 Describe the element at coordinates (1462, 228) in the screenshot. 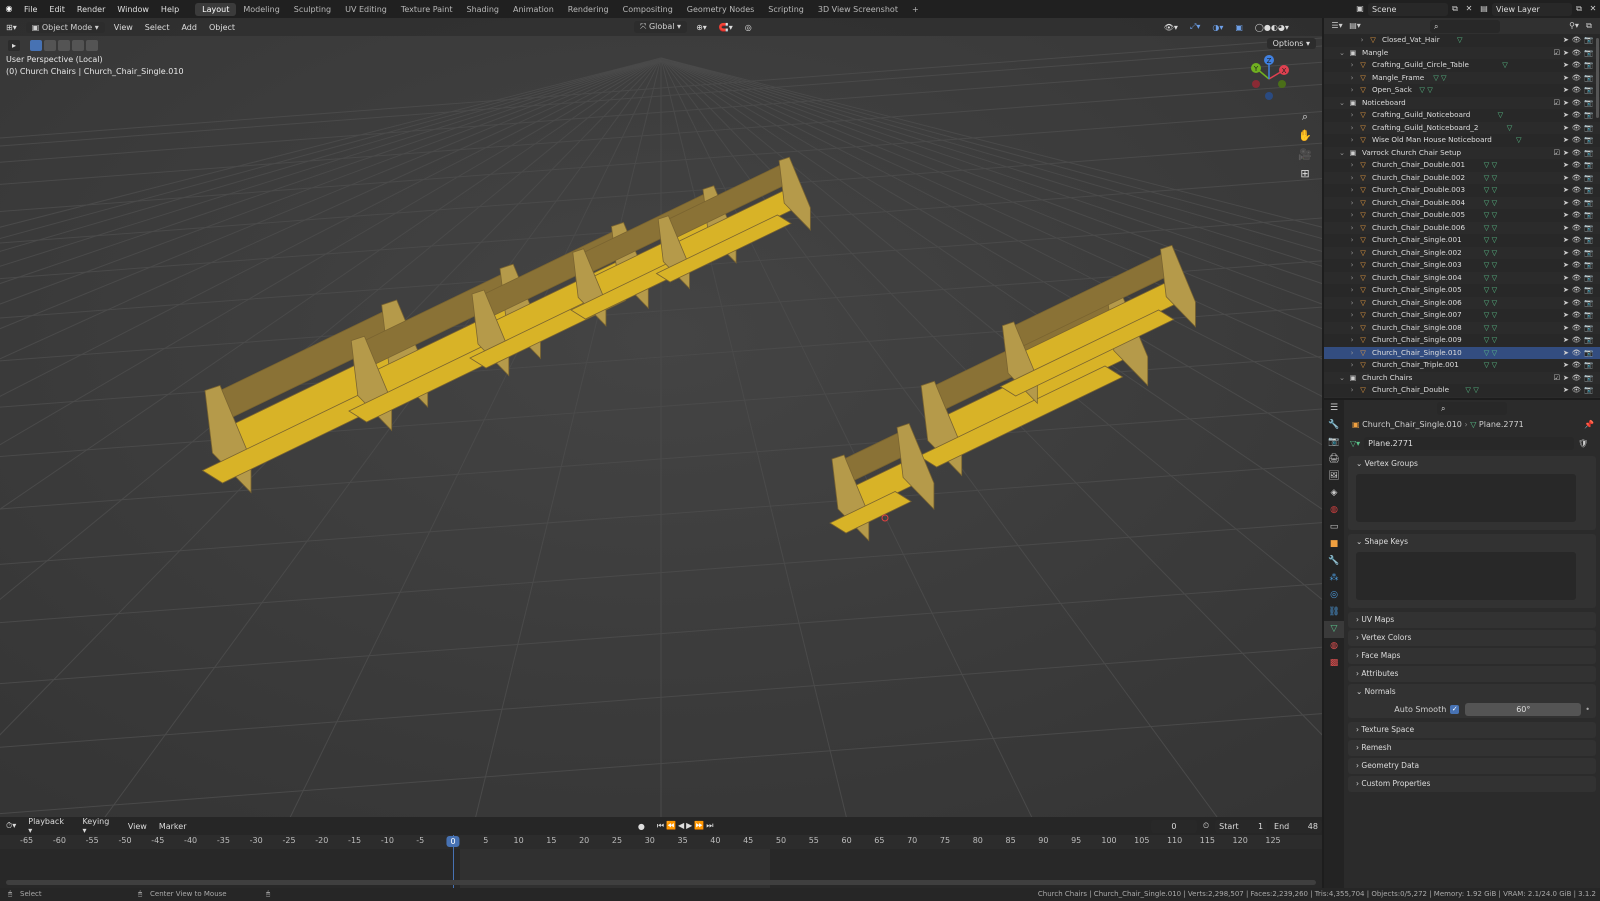

I see `outliner-object-row: › ▽ Church_Chair_Double.006 ▽ ▽ ➤👁📷` at that location.